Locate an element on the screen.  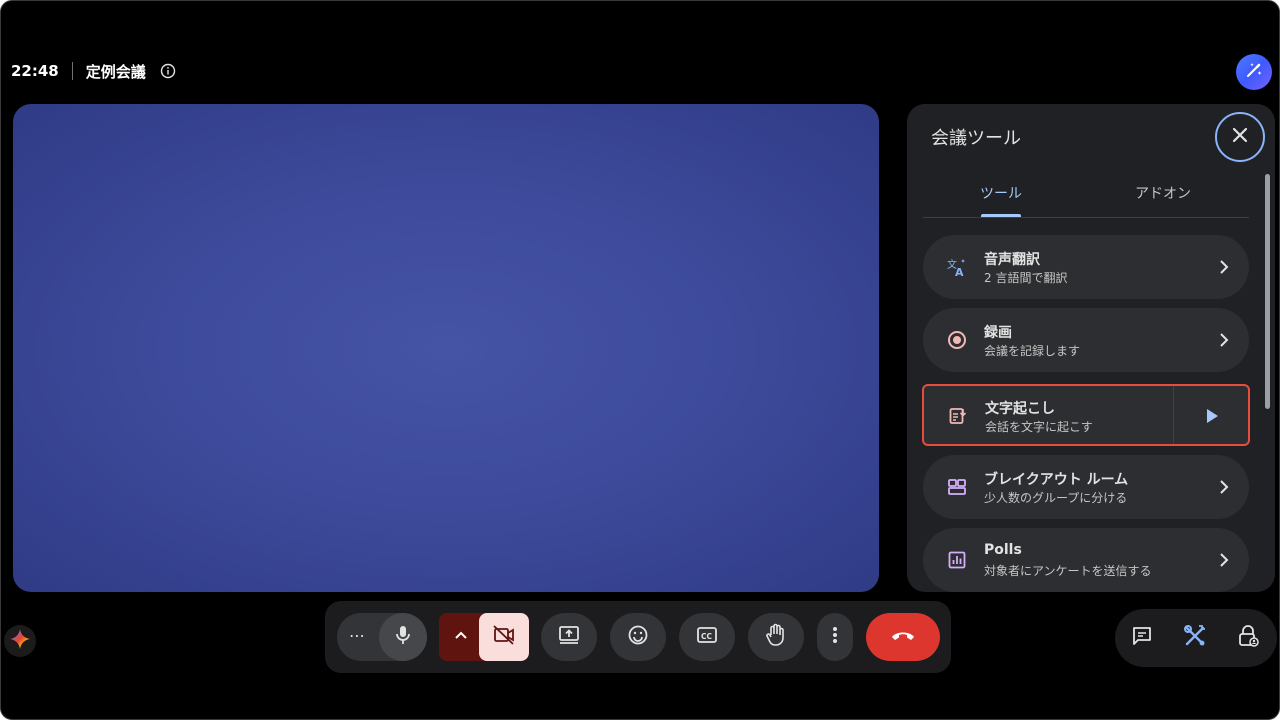
hang-up-icon is located at coordinates (903, 637).